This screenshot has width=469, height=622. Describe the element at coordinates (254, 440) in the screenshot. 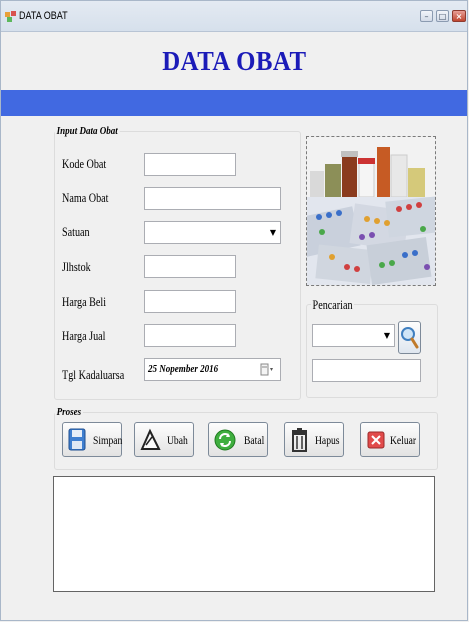

I see `batal-label: Batal` at that location.